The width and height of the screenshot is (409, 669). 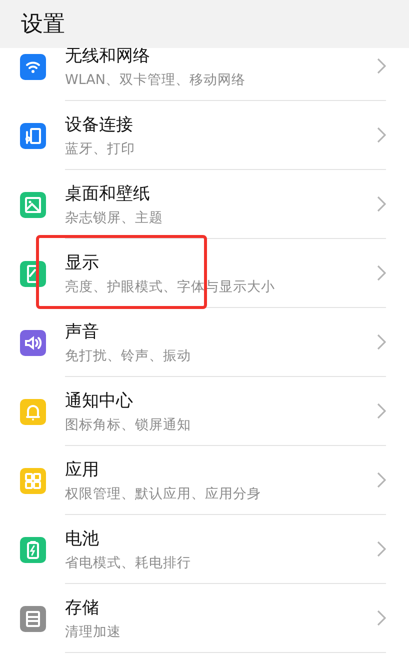 I want to click on item-title: 设备连接, so click(x=221, y=124).